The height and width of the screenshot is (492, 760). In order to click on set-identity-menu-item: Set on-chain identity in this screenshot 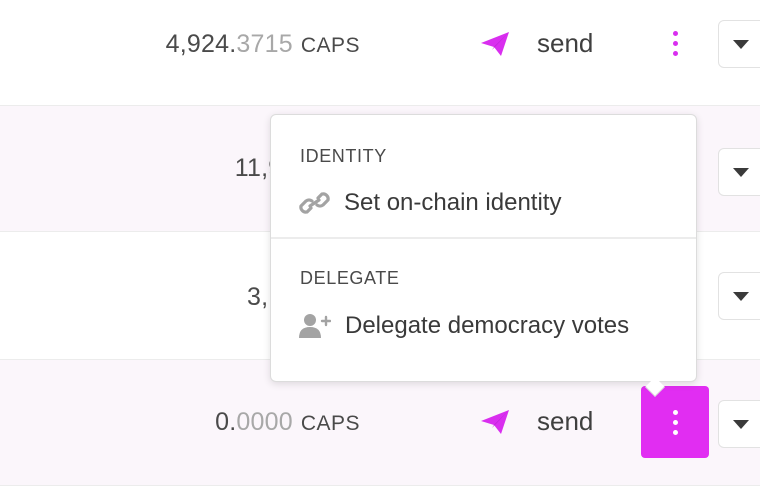, I will do `click(430, 203)`.